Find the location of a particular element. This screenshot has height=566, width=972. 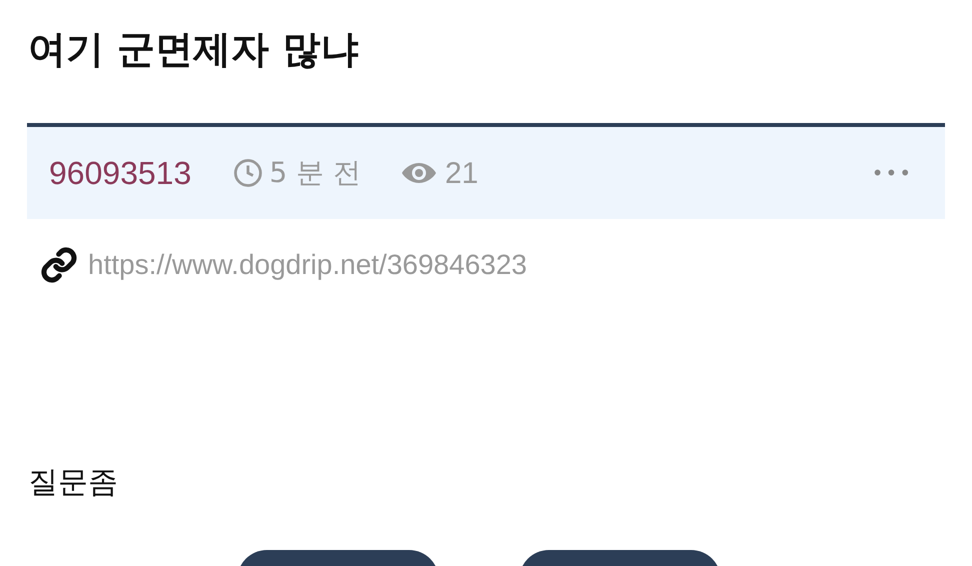

post-time: 5 분 전 is located at coordinates (315, 173).